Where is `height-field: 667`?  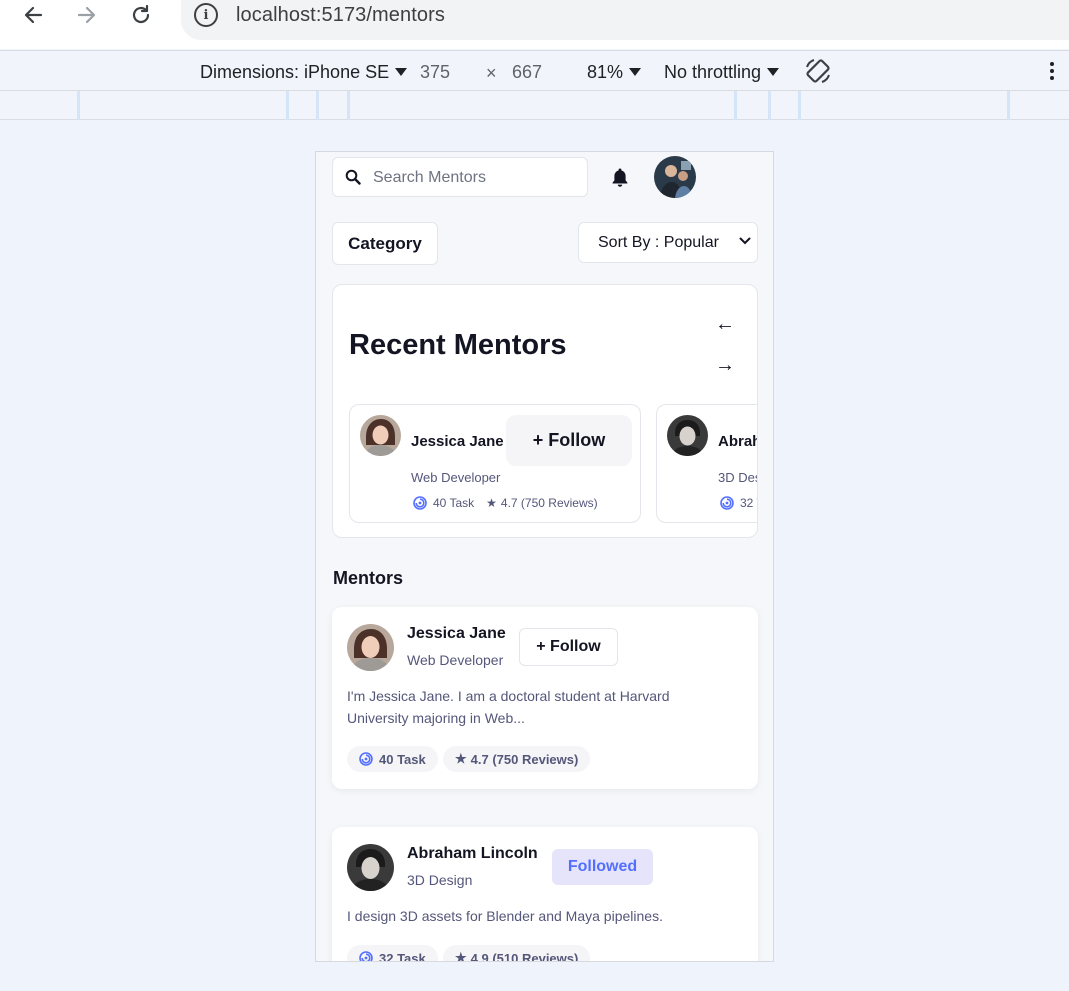
height-field: 667 is located at coordinates (527, 72).